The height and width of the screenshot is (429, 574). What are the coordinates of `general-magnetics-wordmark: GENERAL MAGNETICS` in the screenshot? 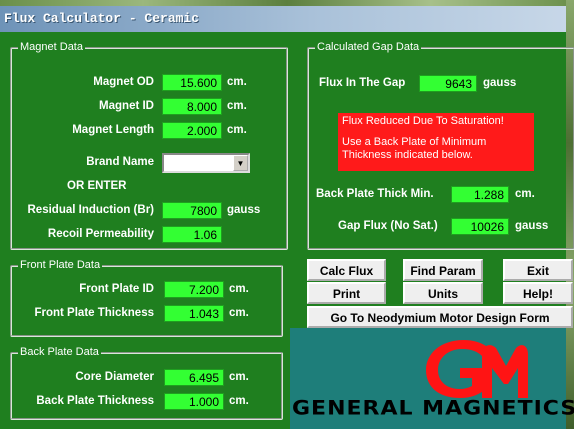 It's located at (433, 408).